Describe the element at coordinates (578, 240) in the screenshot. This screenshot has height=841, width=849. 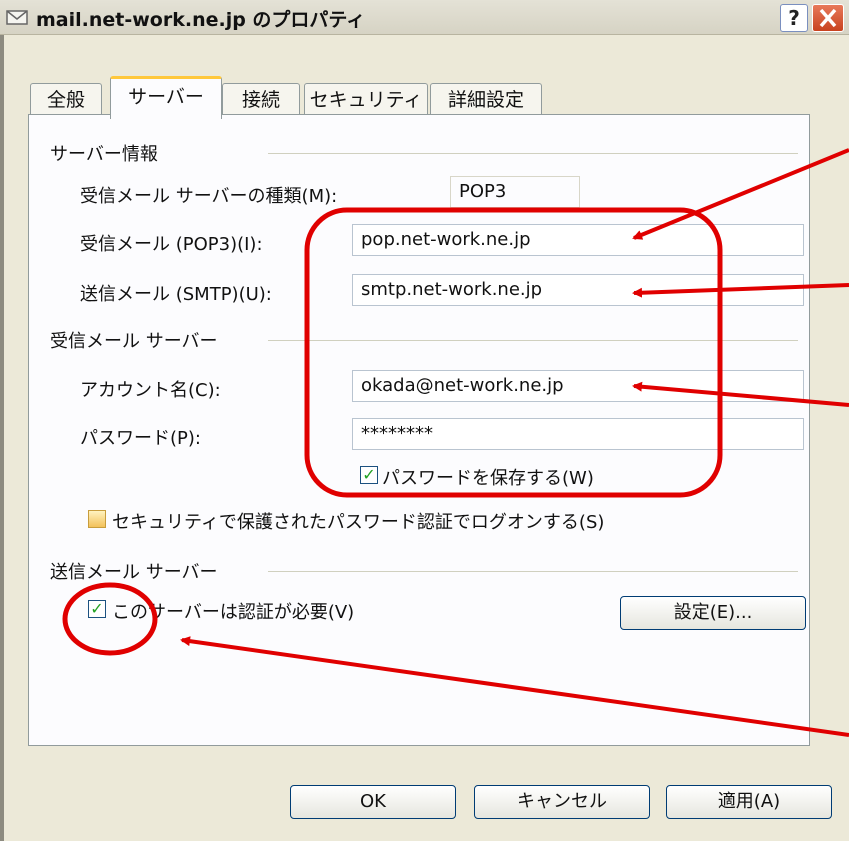
I see `incoming-server-input: pop.net-work.ne.jp` at that location.